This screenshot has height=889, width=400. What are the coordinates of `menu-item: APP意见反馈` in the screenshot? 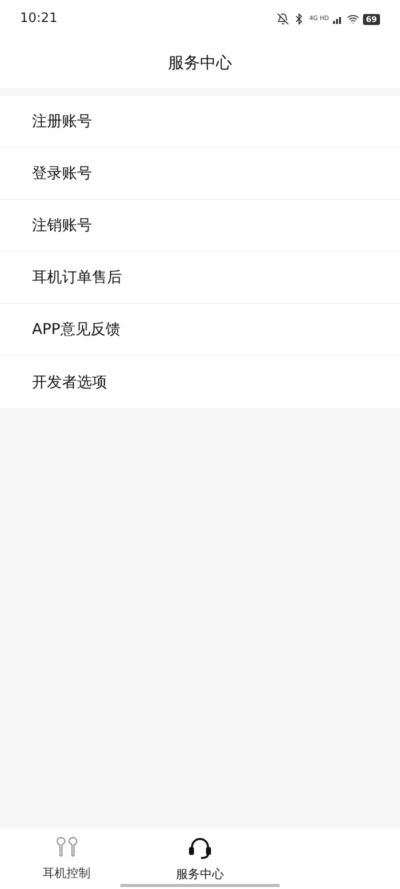 It's located at (200, 330).